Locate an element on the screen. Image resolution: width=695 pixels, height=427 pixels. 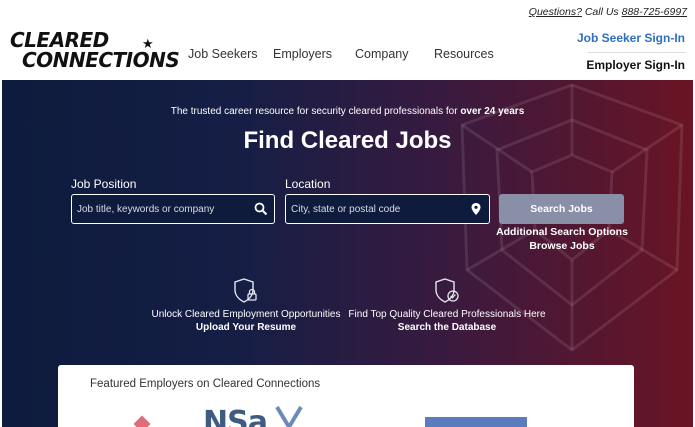
location-input is located at coordinates (376, 209).